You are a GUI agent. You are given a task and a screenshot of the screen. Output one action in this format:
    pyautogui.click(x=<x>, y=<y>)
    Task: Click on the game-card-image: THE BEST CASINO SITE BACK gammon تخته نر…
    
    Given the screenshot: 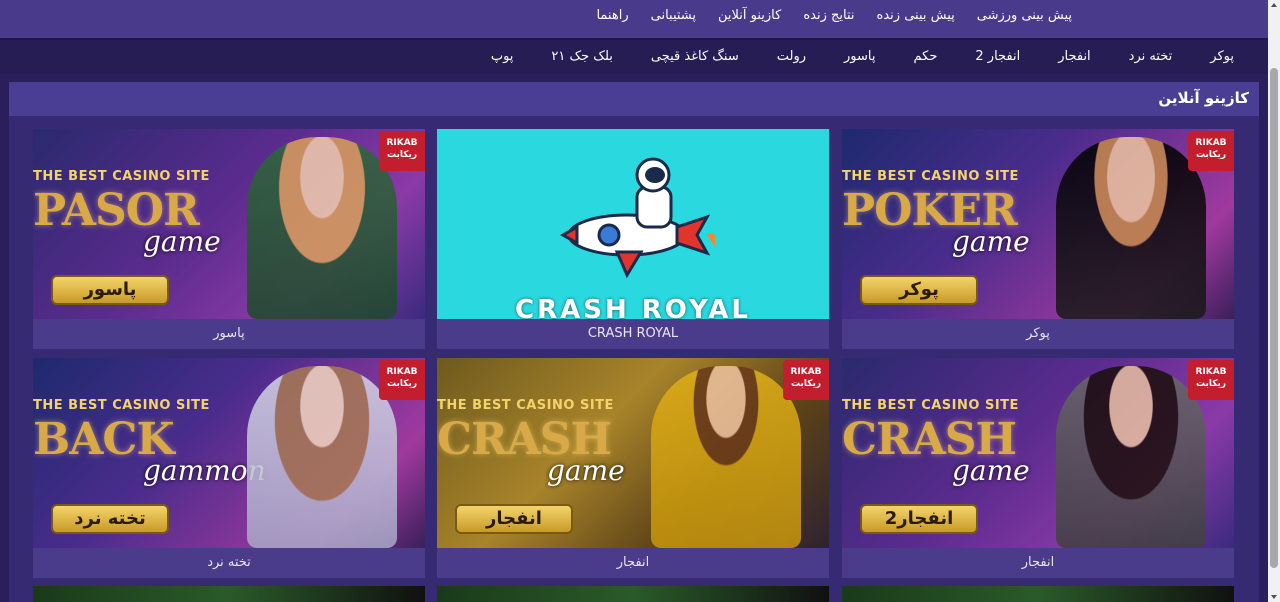 What is the action you would take?
    pyautogui.click(x=229, y=453)
    